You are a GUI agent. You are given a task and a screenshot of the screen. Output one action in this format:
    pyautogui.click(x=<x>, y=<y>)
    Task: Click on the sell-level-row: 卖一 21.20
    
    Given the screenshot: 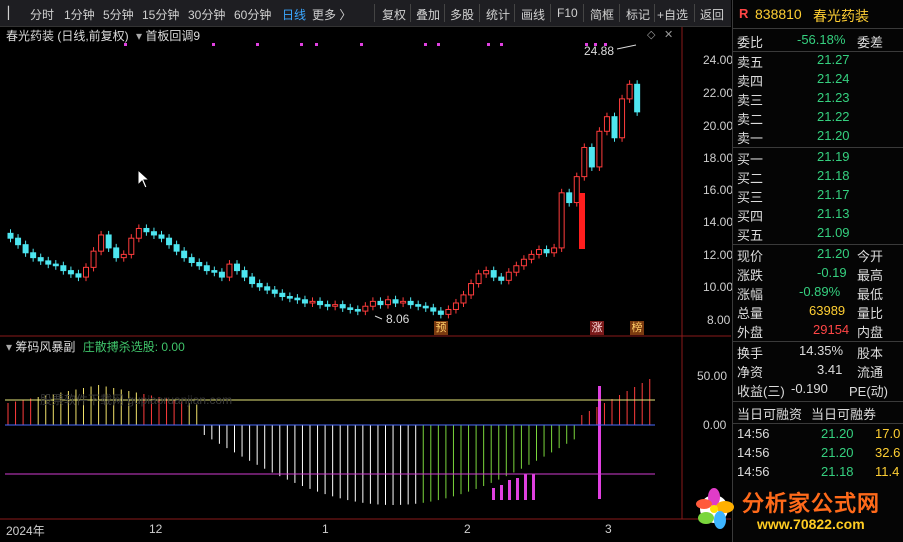 What is the action you would take?
    pyautogui.click(x=819, y=137)
    